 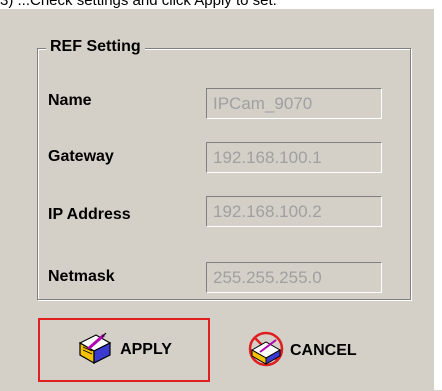 What do you see at coordinates (146, 349) in the screenshot?
I see `apply-label: APPLY` at bounding box center [146, 349].